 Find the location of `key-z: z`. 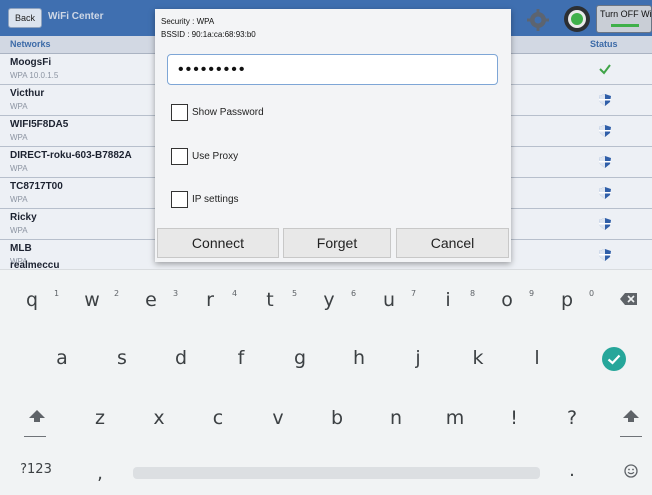

key-z: z is located at coordinates (100, 418).